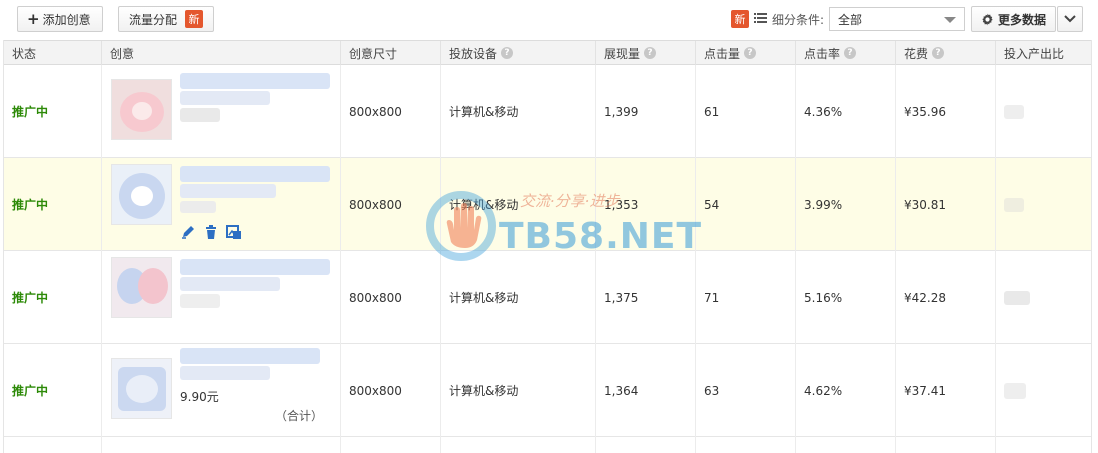 This screenshot has width=1098, height=453. What do you see at coordinates (622, 53) in the screenshot?
I see `header-impressions-label: 展现量` at bounding box center [622, 53].